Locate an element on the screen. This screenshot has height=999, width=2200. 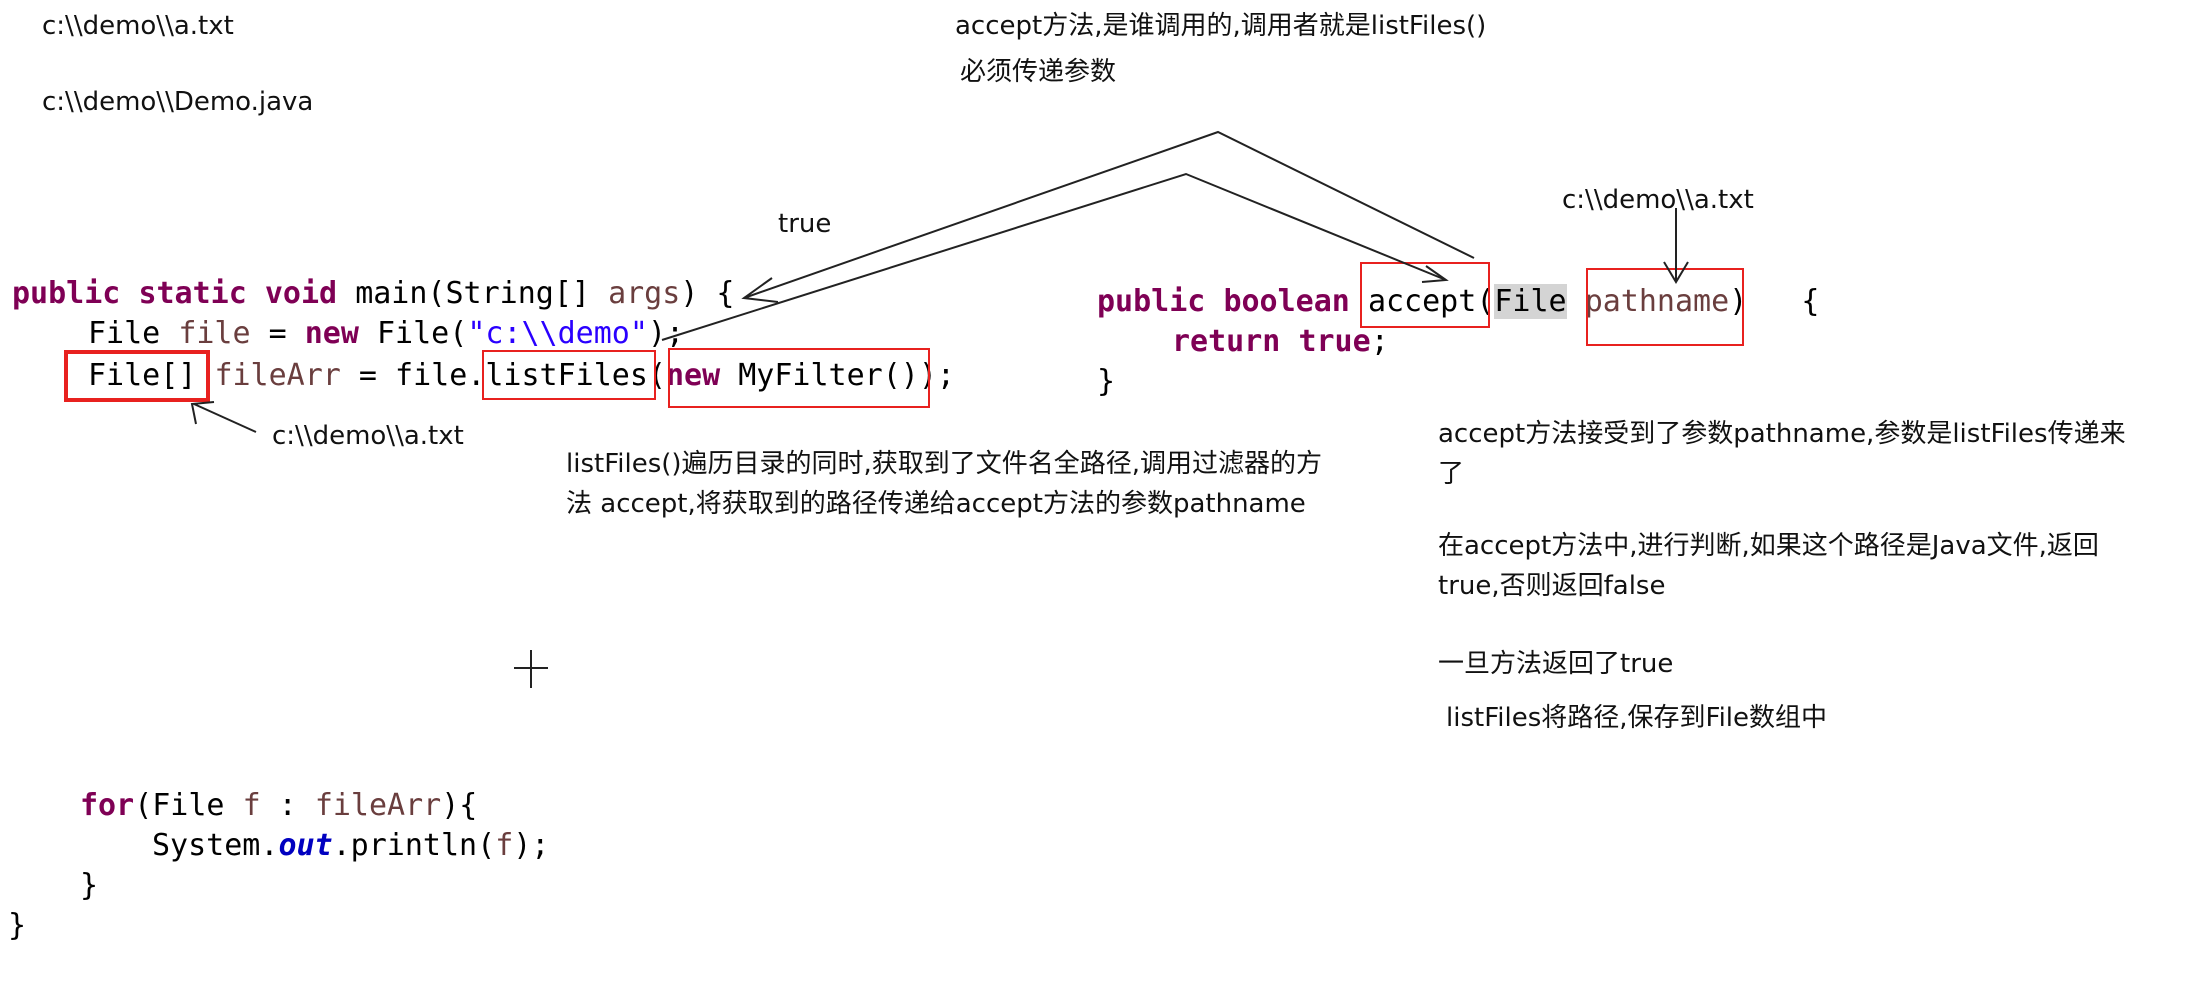
accept-arrowhead is located at coordinates (1435, 274).